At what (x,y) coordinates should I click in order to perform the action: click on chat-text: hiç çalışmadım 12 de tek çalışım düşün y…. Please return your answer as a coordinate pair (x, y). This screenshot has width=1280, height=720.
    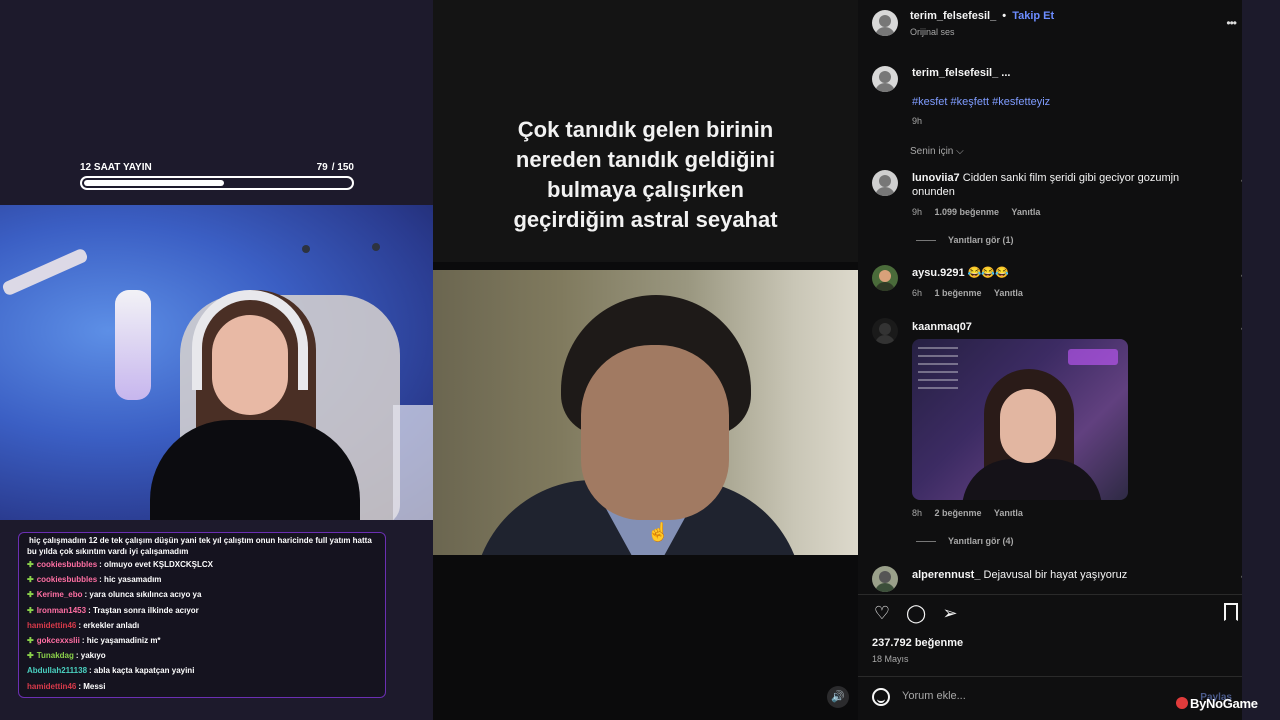
    Looking at the image, I should click on (199, 546).